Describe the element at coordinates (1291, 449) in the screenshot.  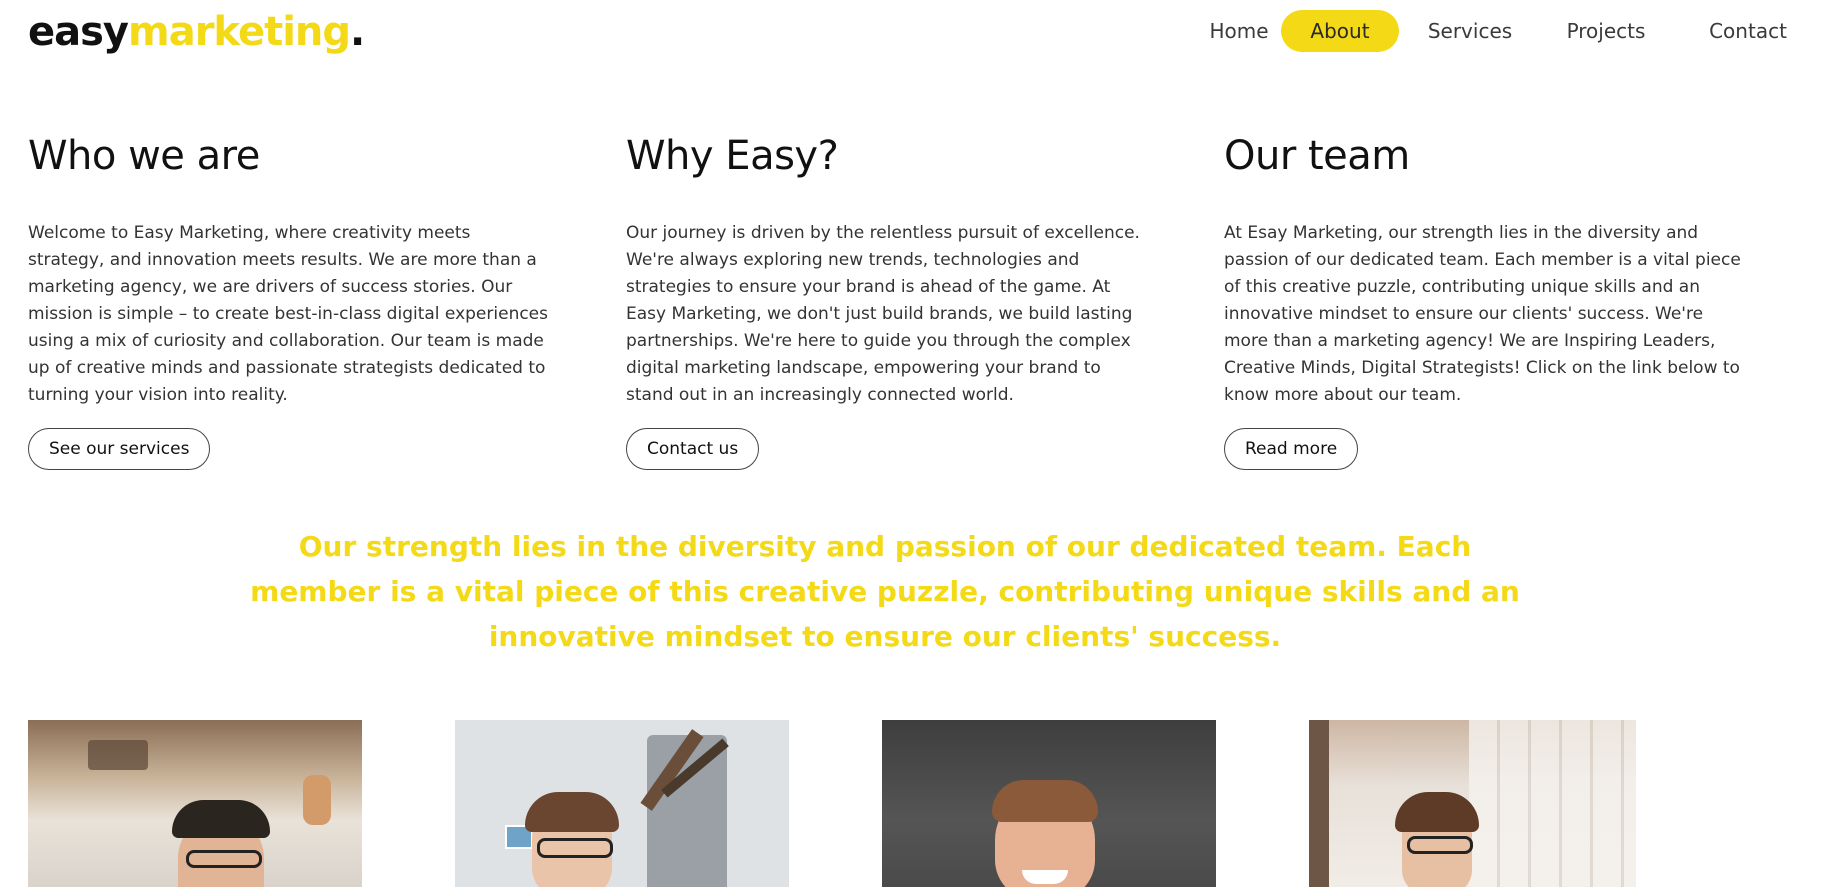
I see `read-more-button: Read more` at that location.